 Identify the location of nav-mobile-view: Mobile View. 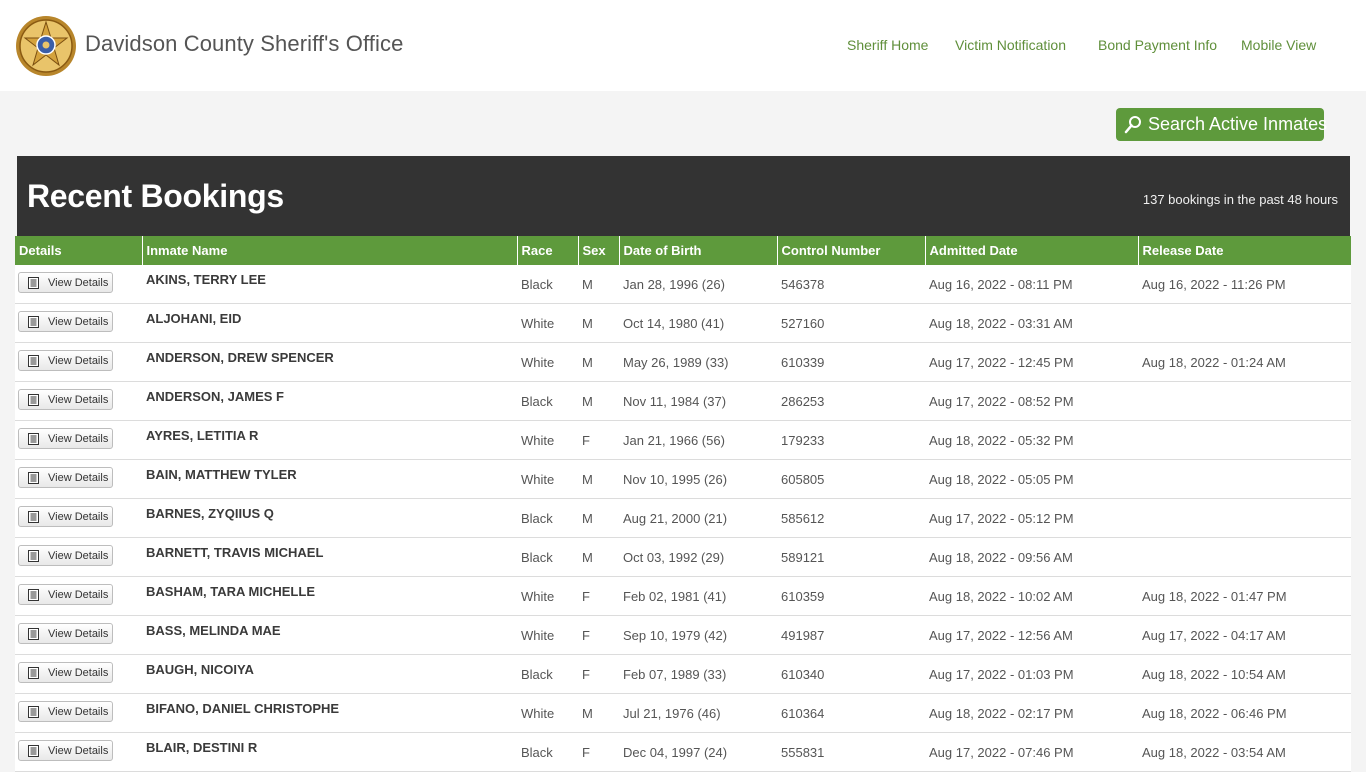
(1278, 45).